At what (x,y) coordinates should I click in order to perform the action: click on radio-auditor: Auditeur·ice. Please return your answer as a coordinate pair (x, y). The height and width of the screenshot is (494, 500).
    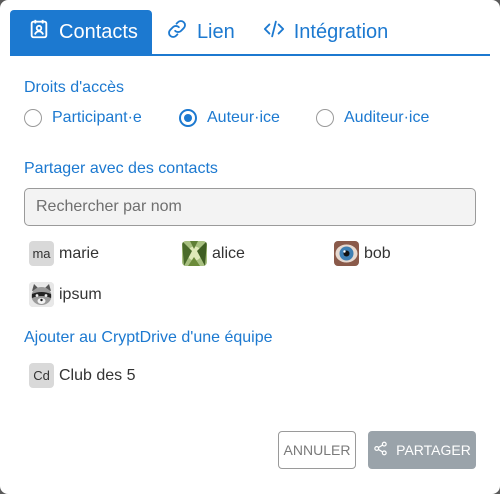
    Looking at the image, I should click on (372, 118).